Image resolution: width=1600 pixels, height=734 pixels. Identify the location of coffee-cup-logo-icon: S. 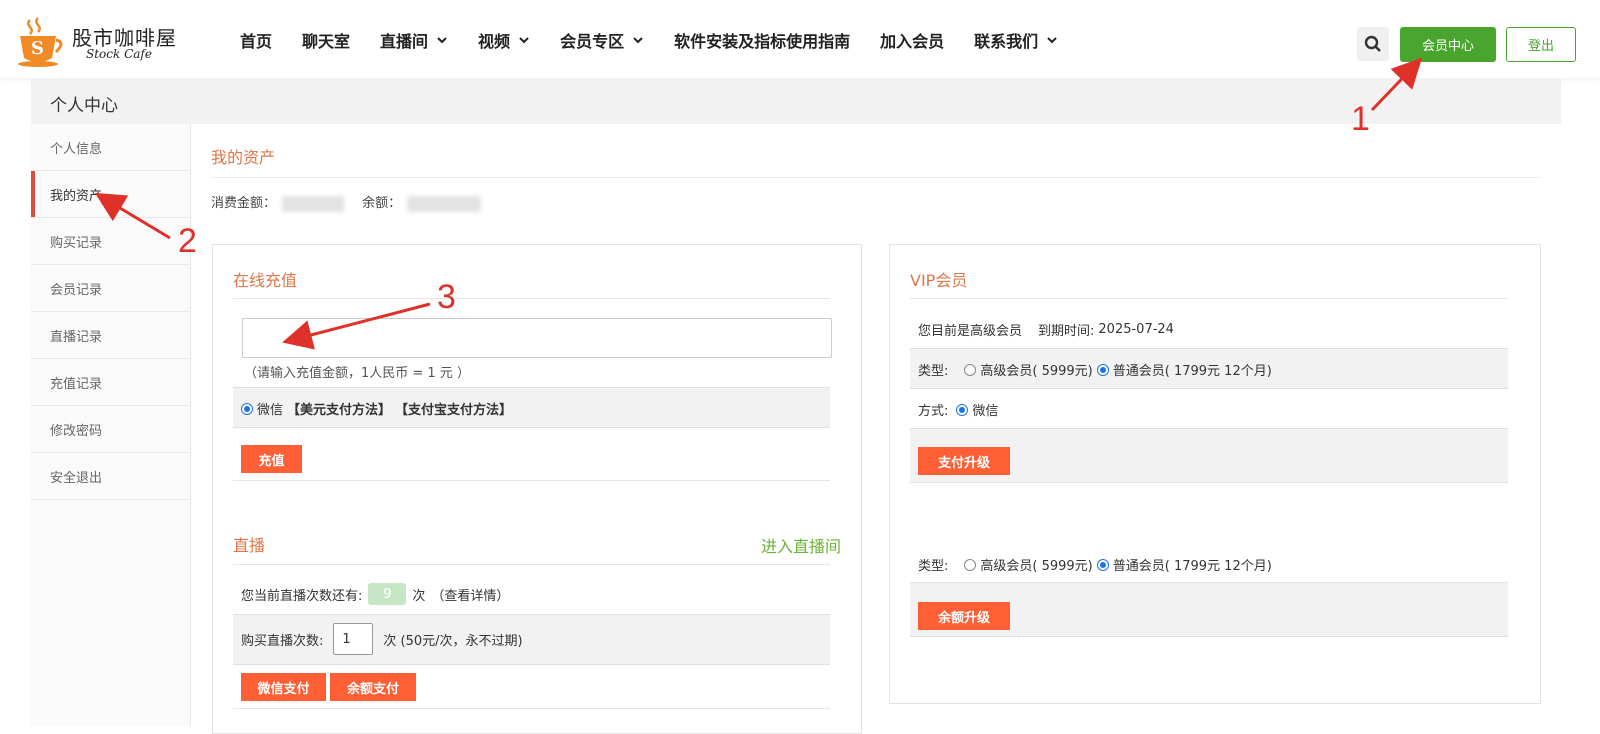
(40, 42).